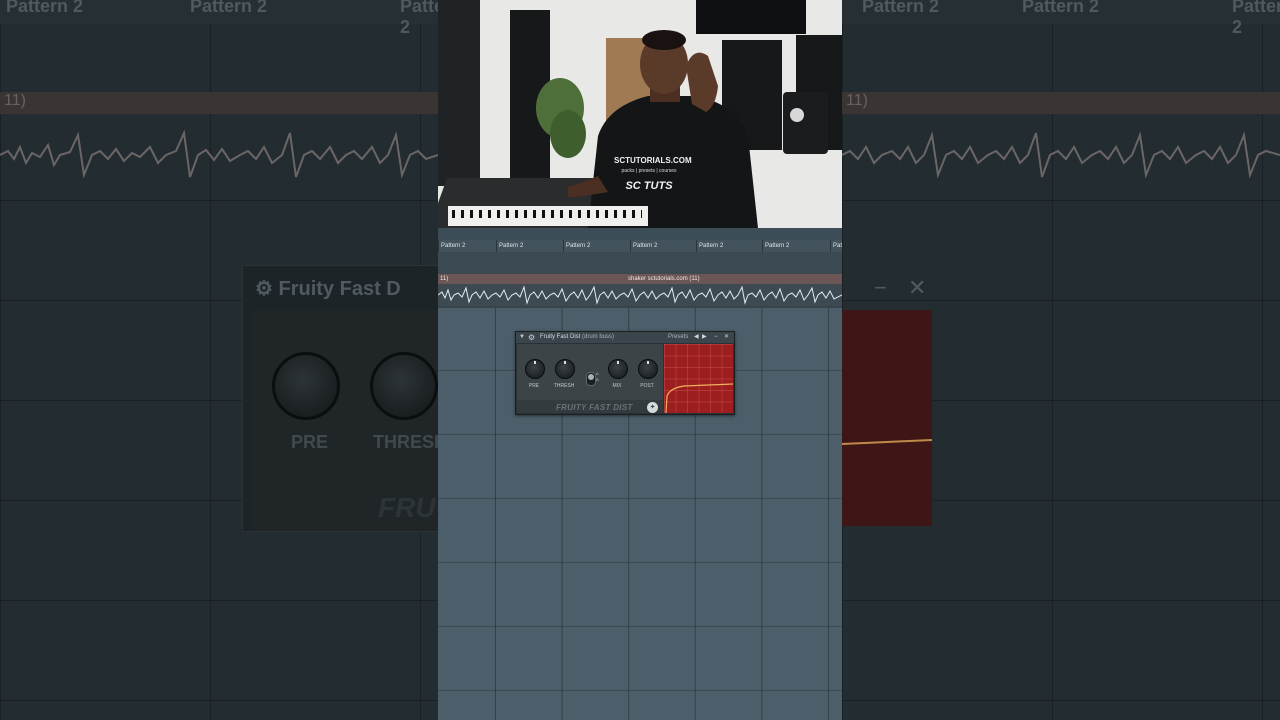 Image resolution: width=1280 pixels, height=720 pixels. Describe the element at coordinates (652, 407) in the screenshot. I see `fl-logo-icon: ✦` at that location.